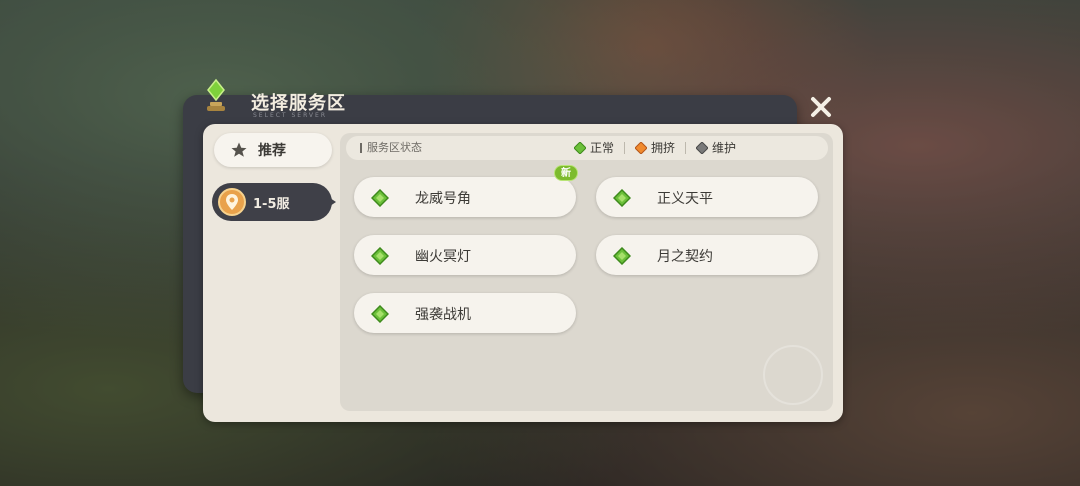 The image size is (1080, 486). Describe the element at coordinates (702, 147) in the screenshot. I see `gray-gem-icon` at that location.